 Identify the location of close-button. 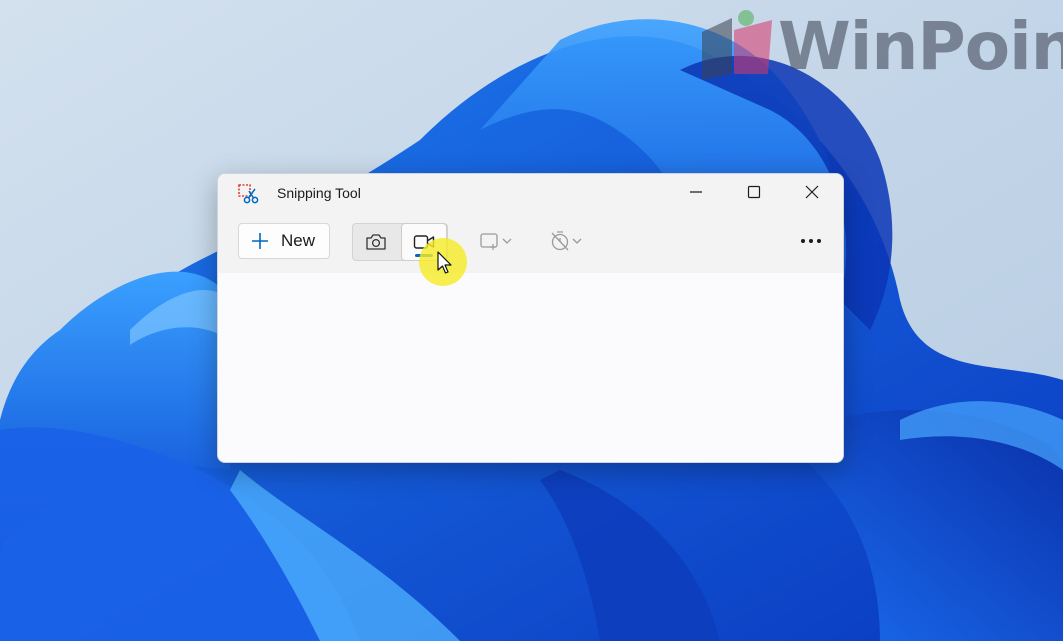
(812, 192).